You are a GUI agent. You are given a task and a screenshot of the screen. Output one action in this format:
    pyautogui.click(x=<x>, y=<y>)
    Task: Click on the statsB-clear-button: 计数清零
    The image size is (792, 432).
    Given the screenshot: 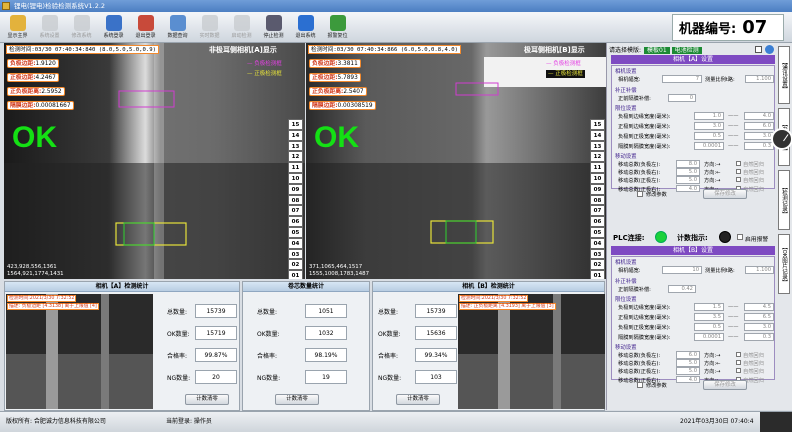 What is the action you would take?
    pyautogui.click(x=418, y=399)
    